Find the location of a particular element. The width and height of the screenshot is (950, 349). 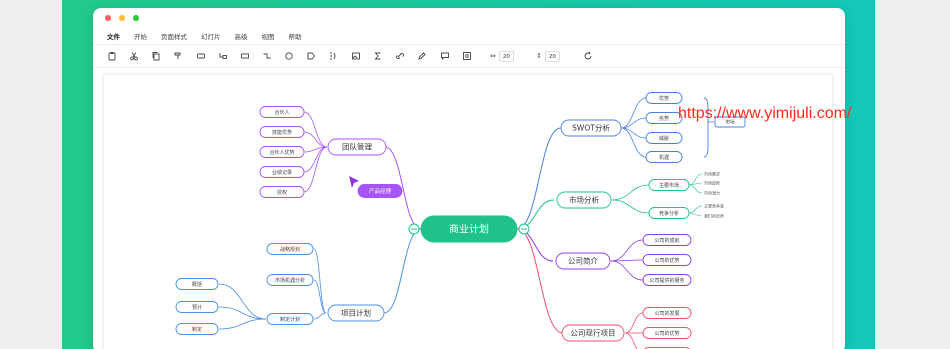

watermark-url: https://www.yimijuli.com/ is located at coordinates (765, 113).